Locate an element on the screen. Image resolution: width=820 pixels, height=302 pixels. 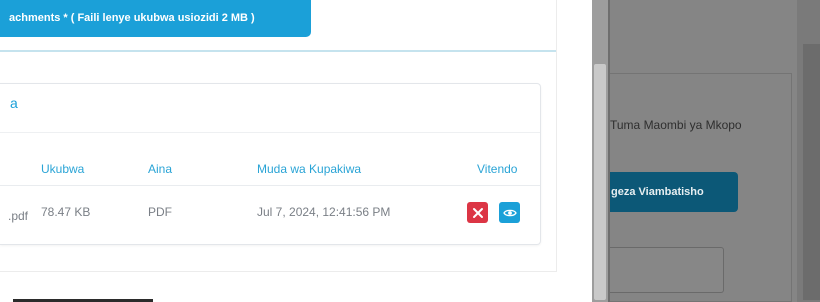
delete-file-button is located at coordinates (477, 212).